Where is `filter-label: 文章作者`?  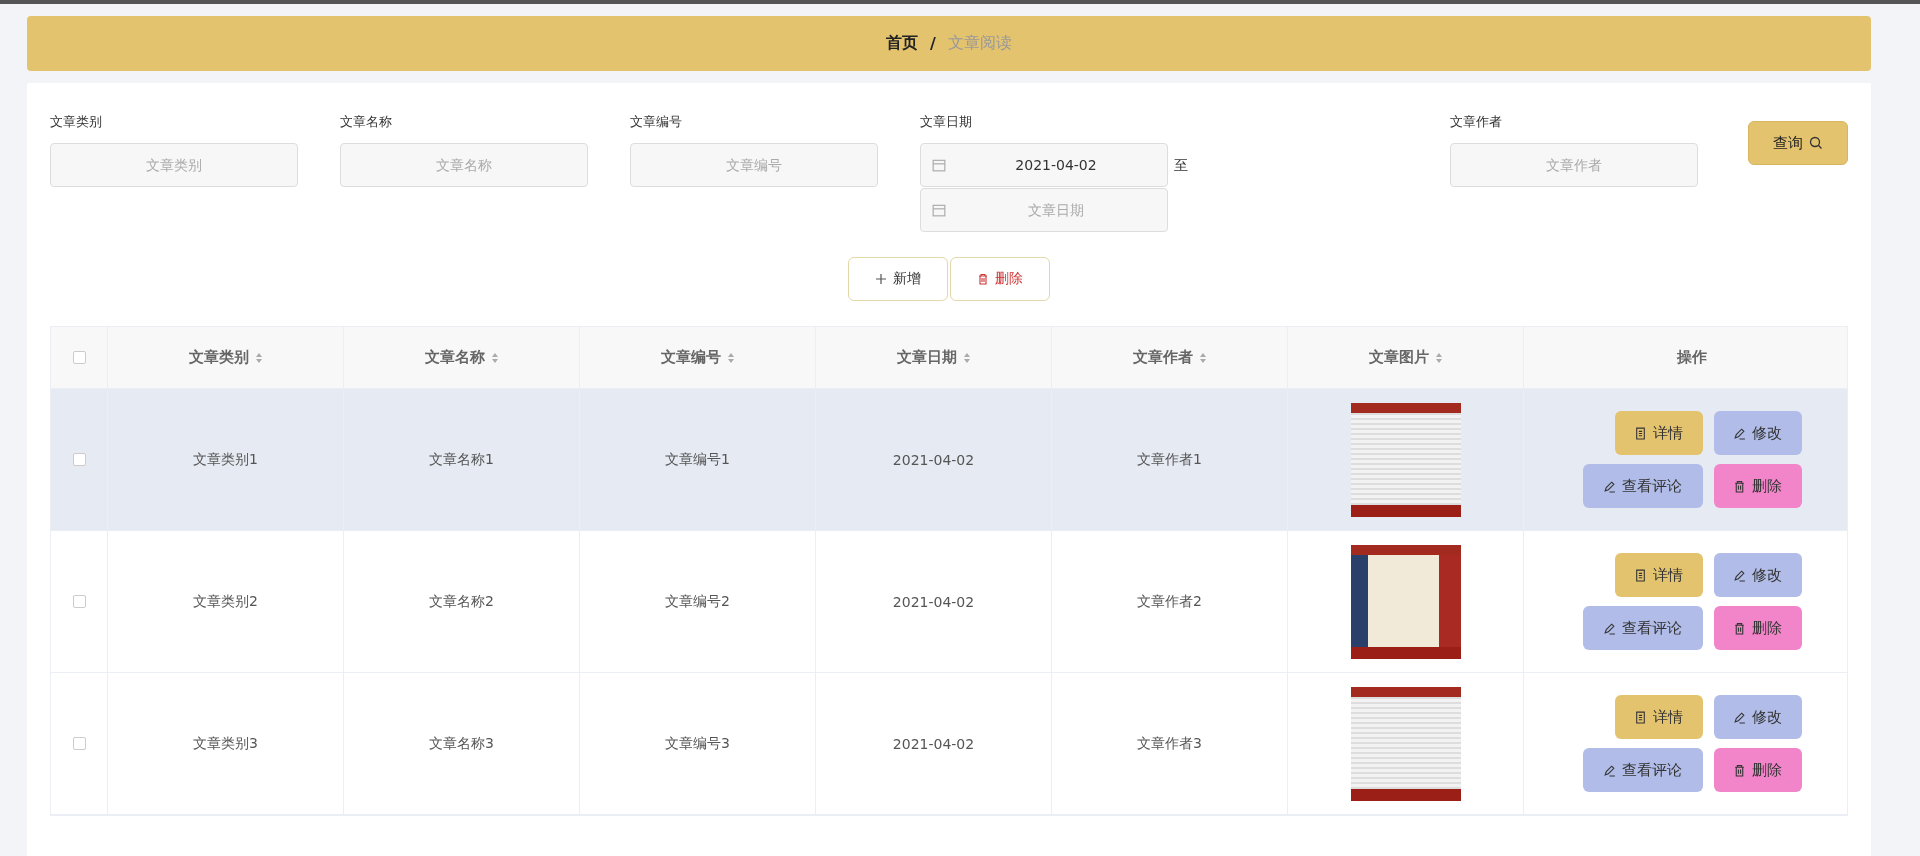
filter-label: 文章作者 is located at coordinates (1476, 122).